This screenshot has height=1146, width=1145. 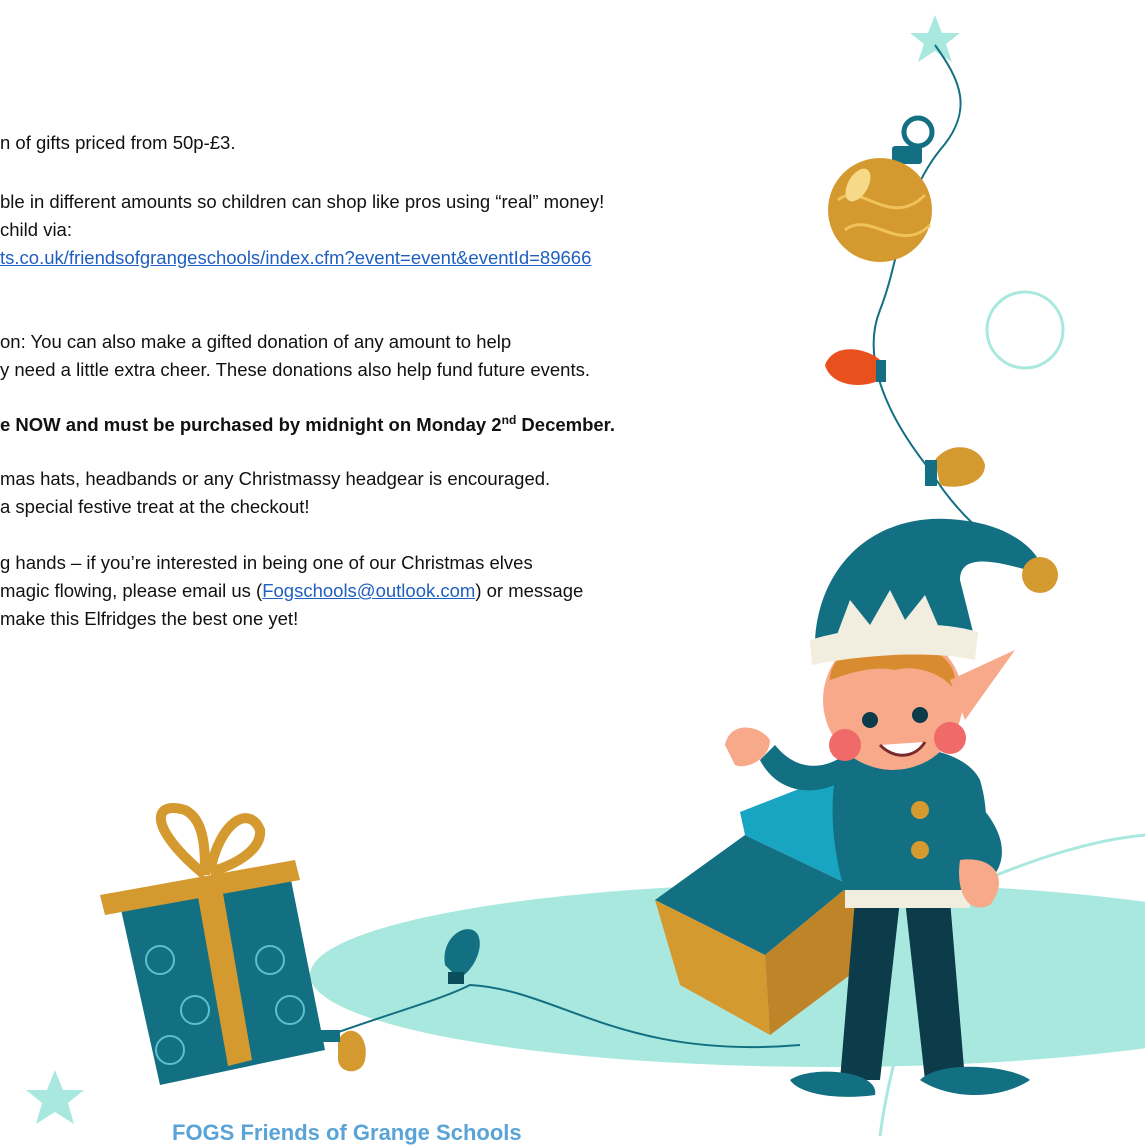 I want to click on decor-circle, so click(x=1025, y=330).